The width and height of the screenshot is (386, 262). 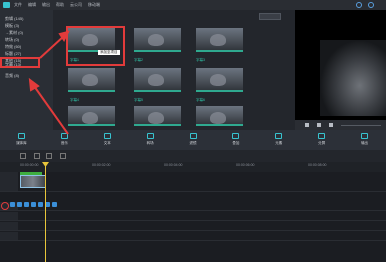 What do you see at coordinates (49, 82) in the screenshot?
I see `annotation-arrows` at bounding box center [49, 82].